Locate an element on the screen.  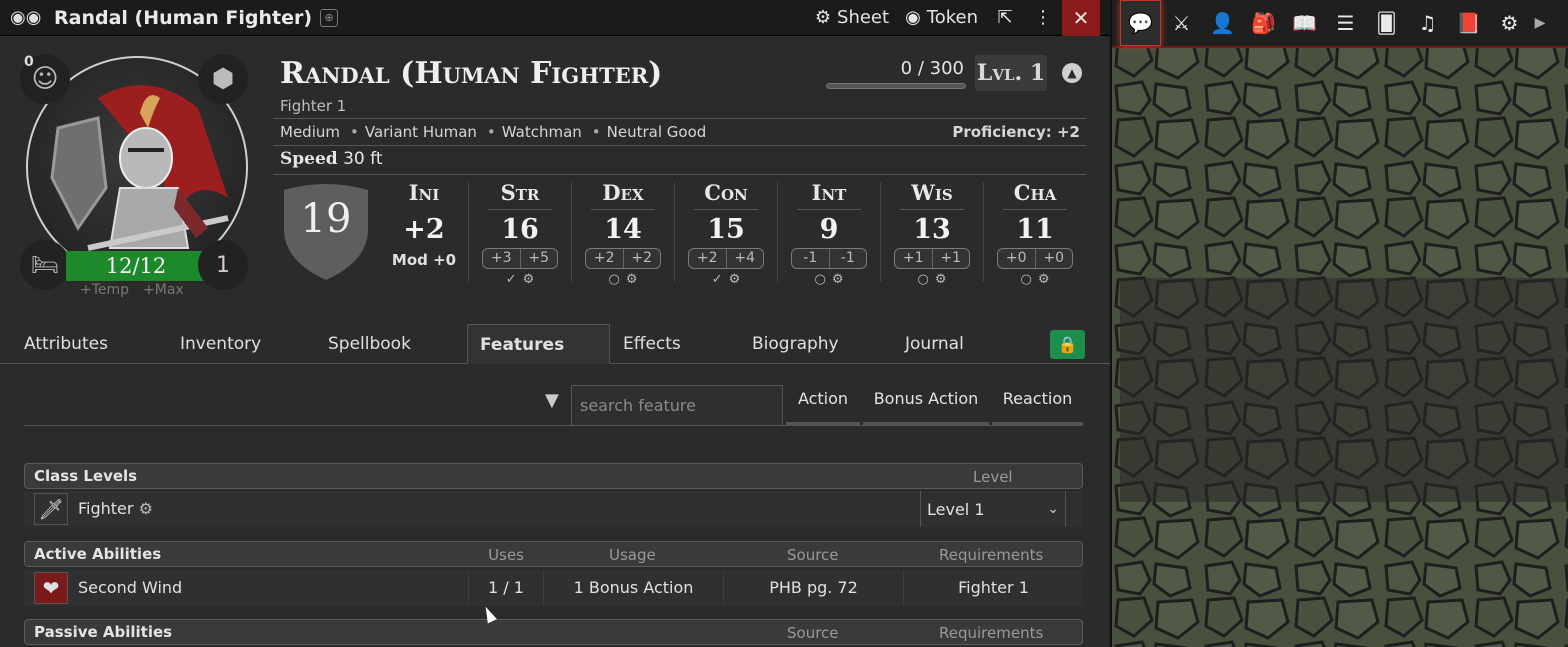
tab-inventory: Inventory is located at coordinates (220, 344).